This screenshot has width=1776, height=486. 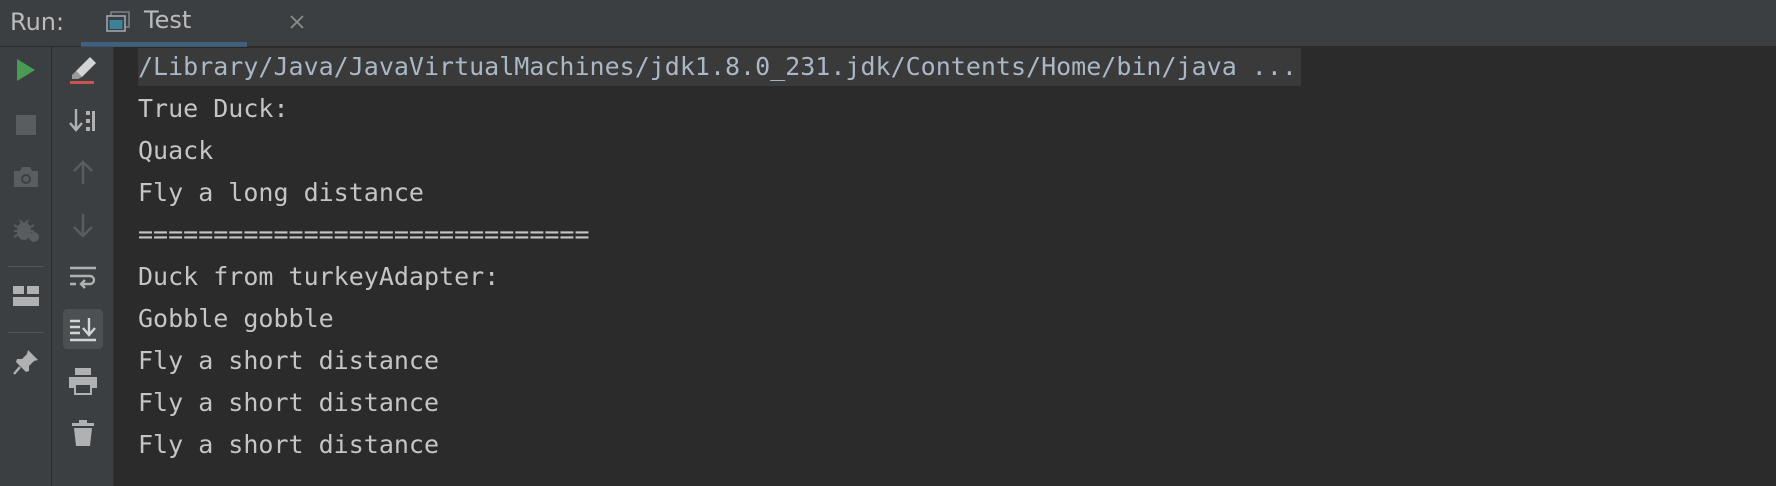 I want to click on sort-down-icon, so click(x=82, y=120).